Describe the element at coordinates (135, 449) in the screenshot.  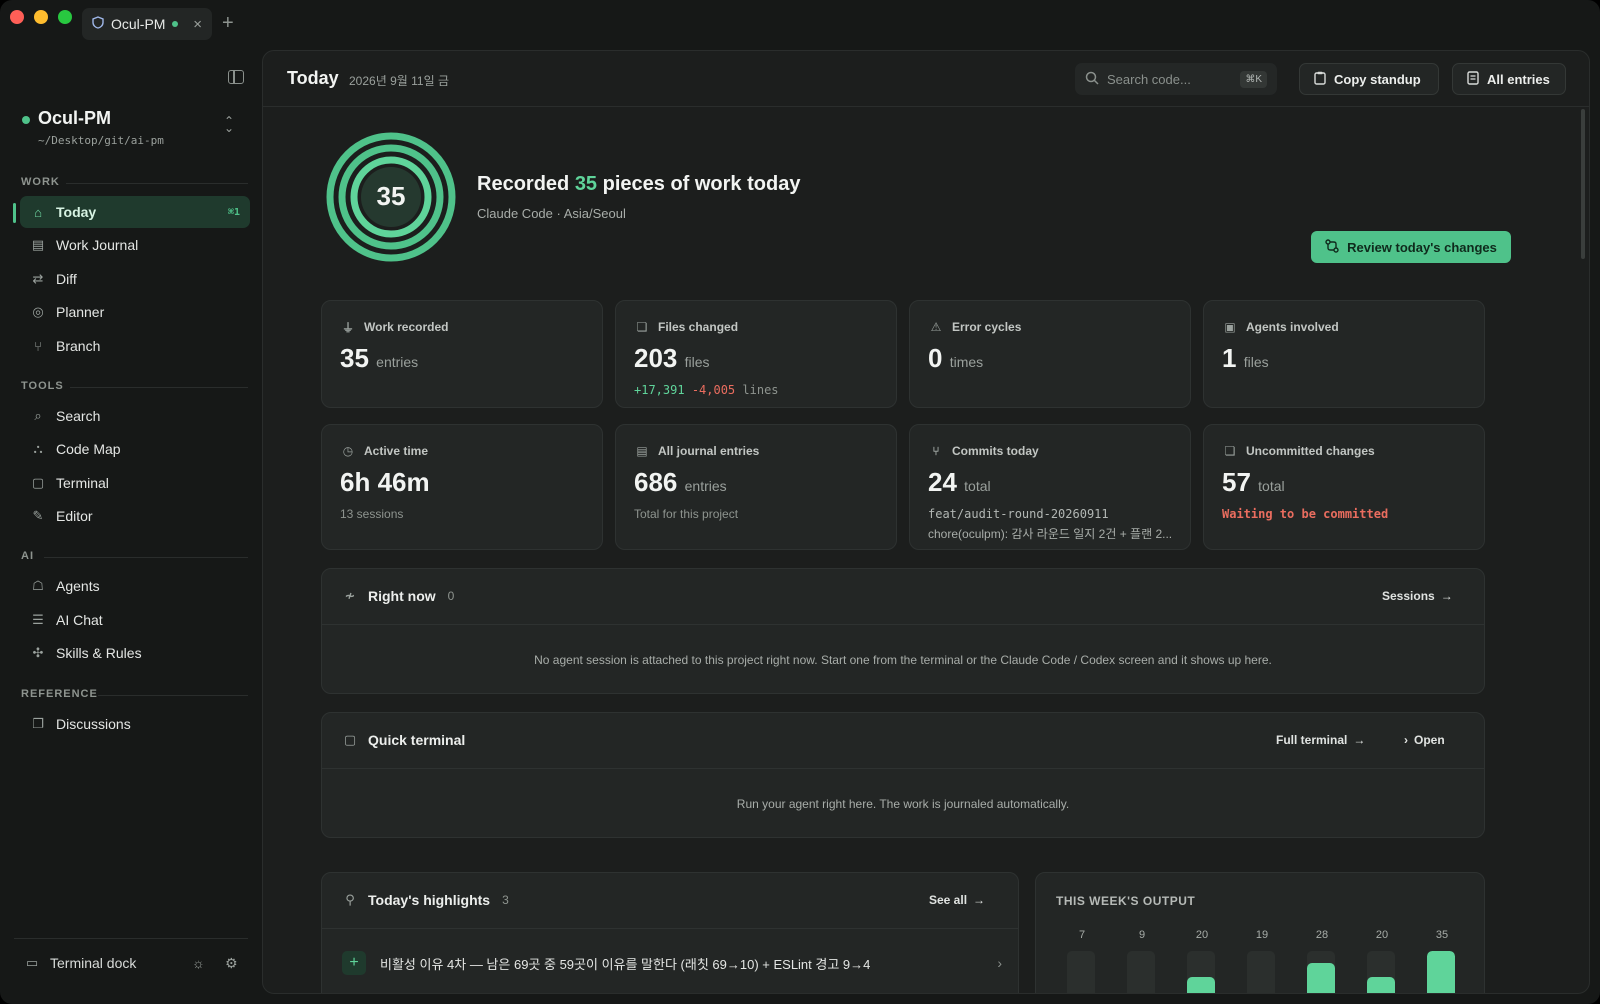
I see `sidebar-item-code-map: ⛬ Code Map` at that location.